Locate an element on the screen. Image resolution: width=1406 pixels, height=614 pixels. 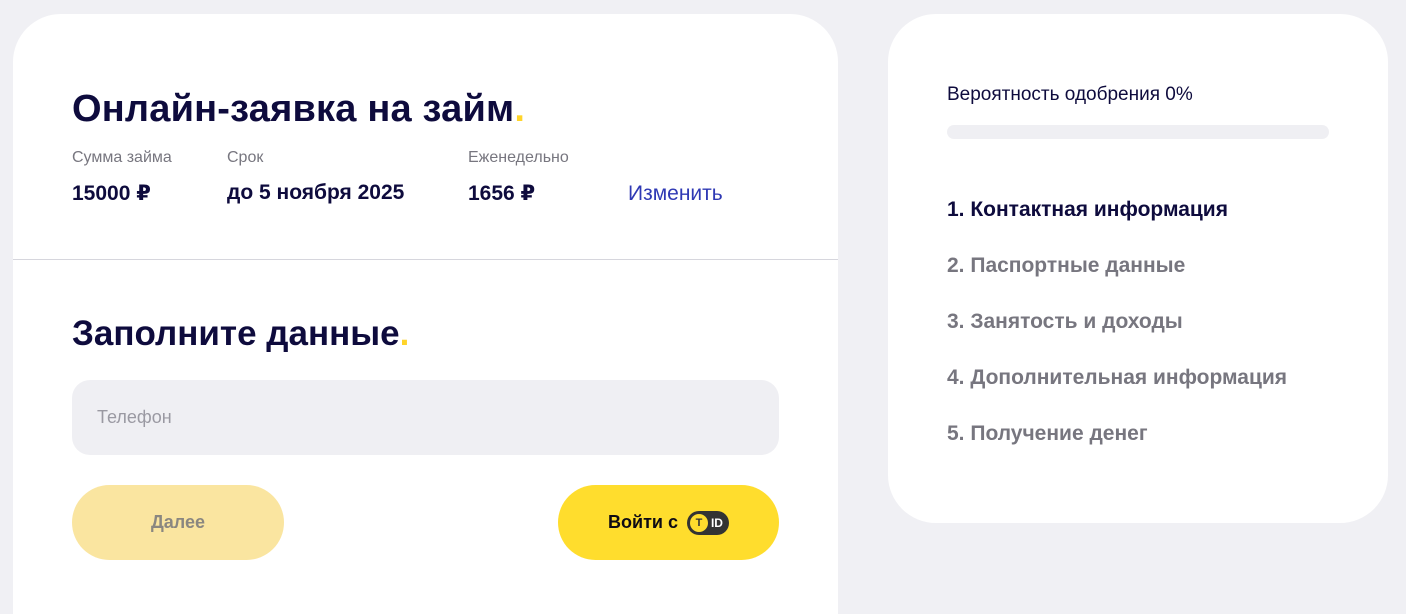
loan-amount-value: 15000 ₽ is located at coordinates (111, 193).